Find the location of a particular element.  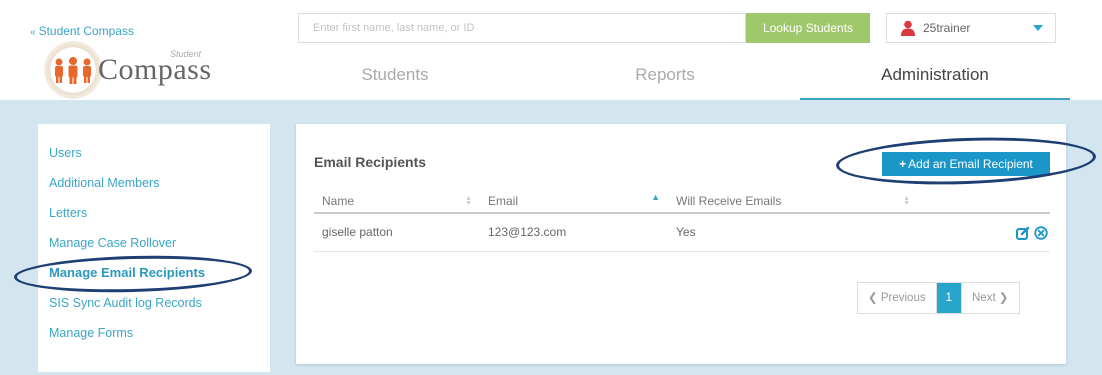

sidebar-item-manage-forms: Manage Forms is located at coordinates (154, 337).